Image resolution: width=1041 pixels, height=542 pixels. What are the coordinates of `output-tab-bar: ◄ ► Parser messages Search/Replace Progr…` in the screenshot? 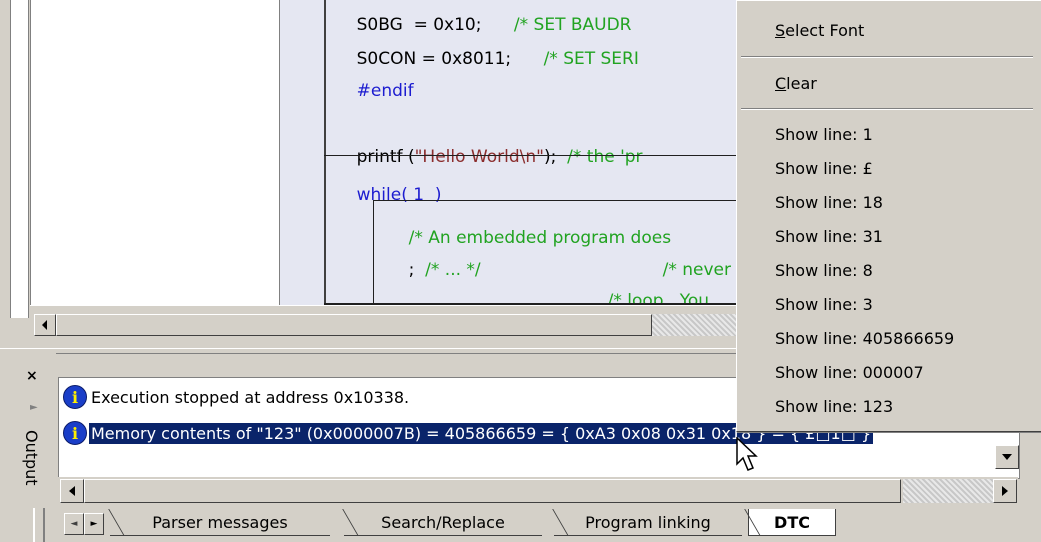 It's located at (538, 524).